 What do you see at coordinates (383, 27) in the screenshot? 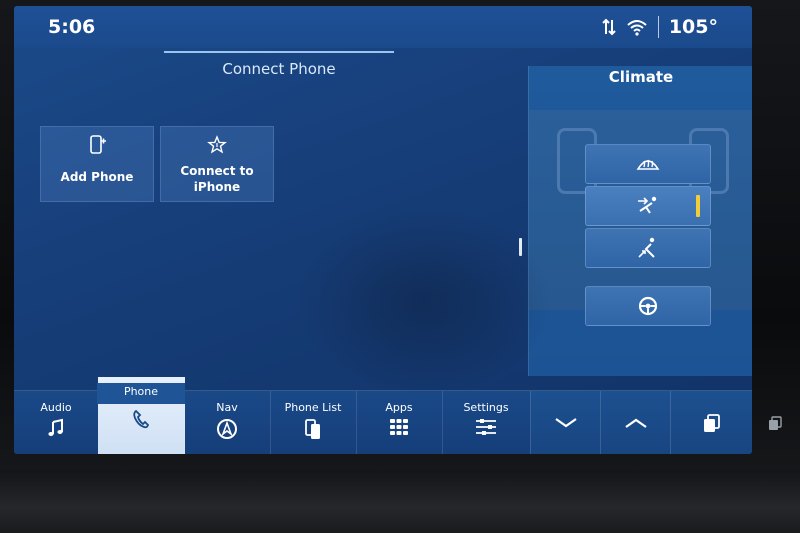
I see `status-bar: 5:06 105°` at bounding box center [383, 27].